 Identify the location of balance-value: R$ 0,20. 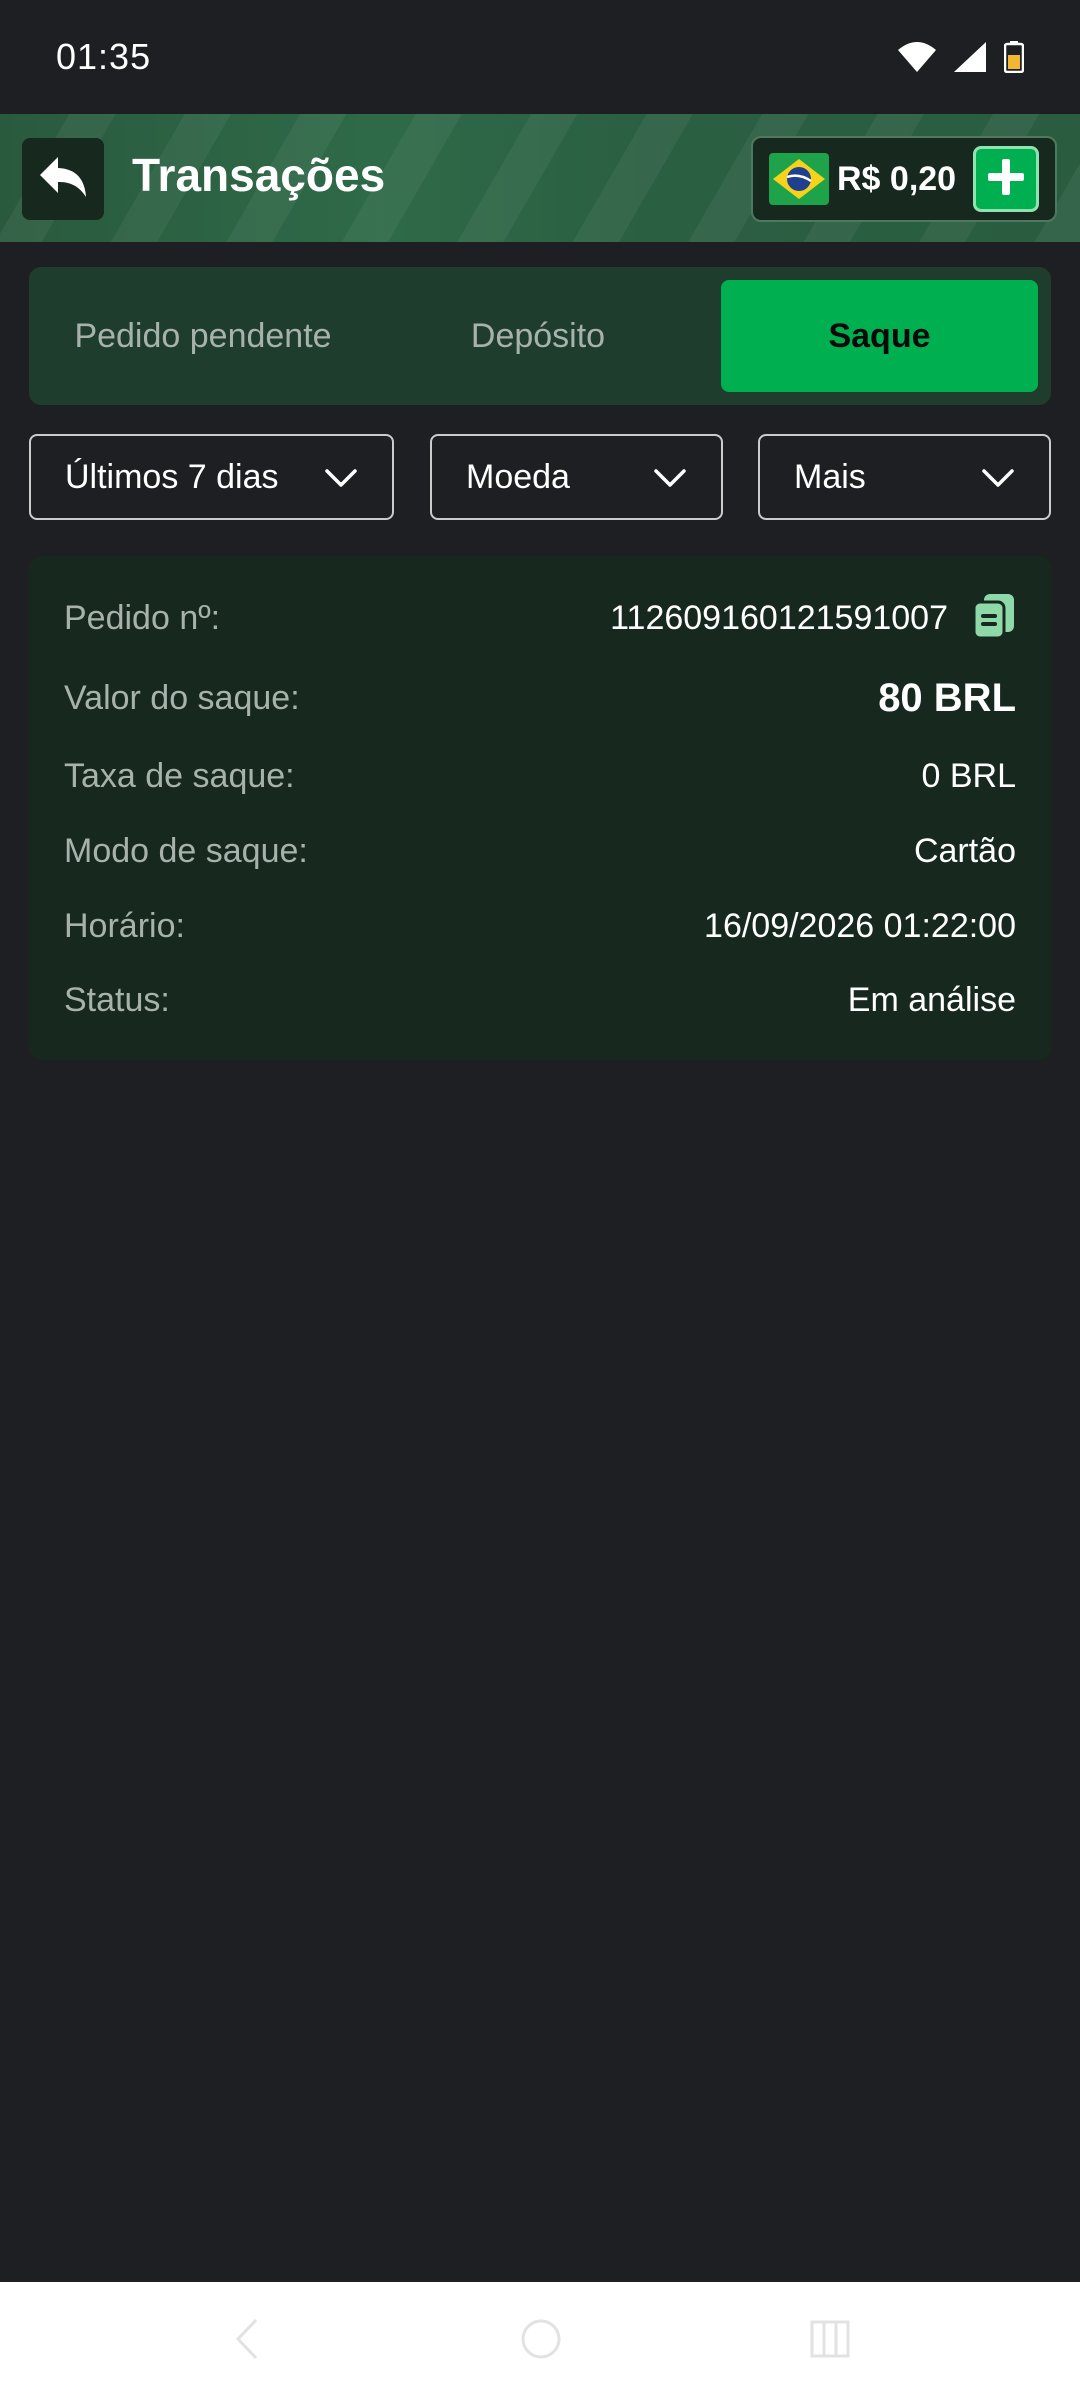
(897, 178).